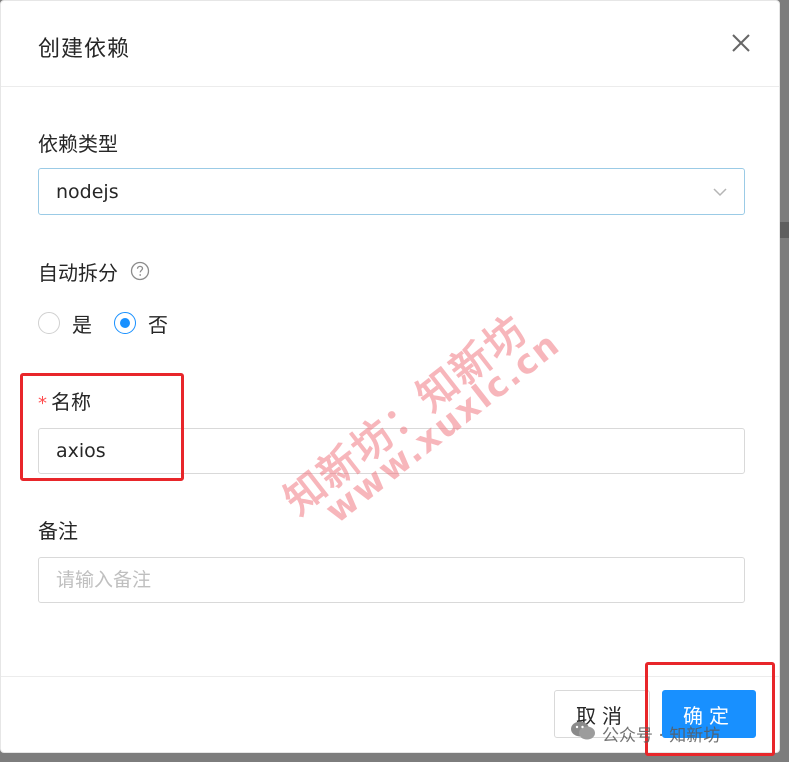 The height and width of the screenshot is (762, 789). I want to click on chevron-down-icon, so click(720, 194).